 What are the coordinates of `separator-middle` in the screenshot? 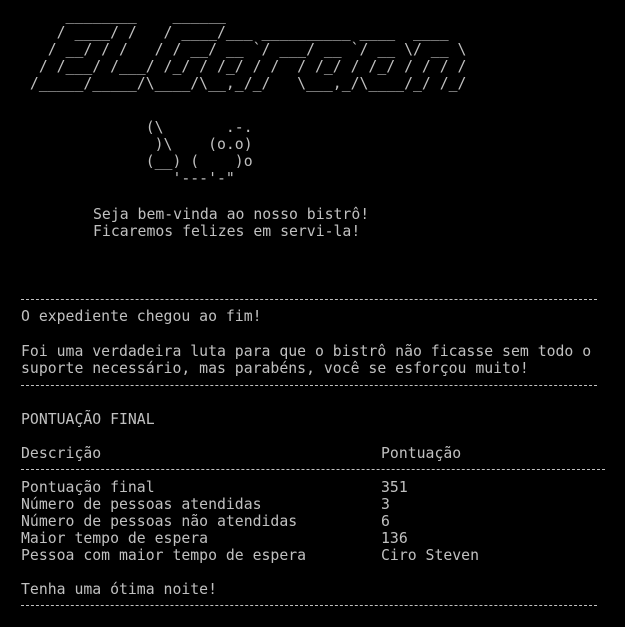 It's located at (309, 385).